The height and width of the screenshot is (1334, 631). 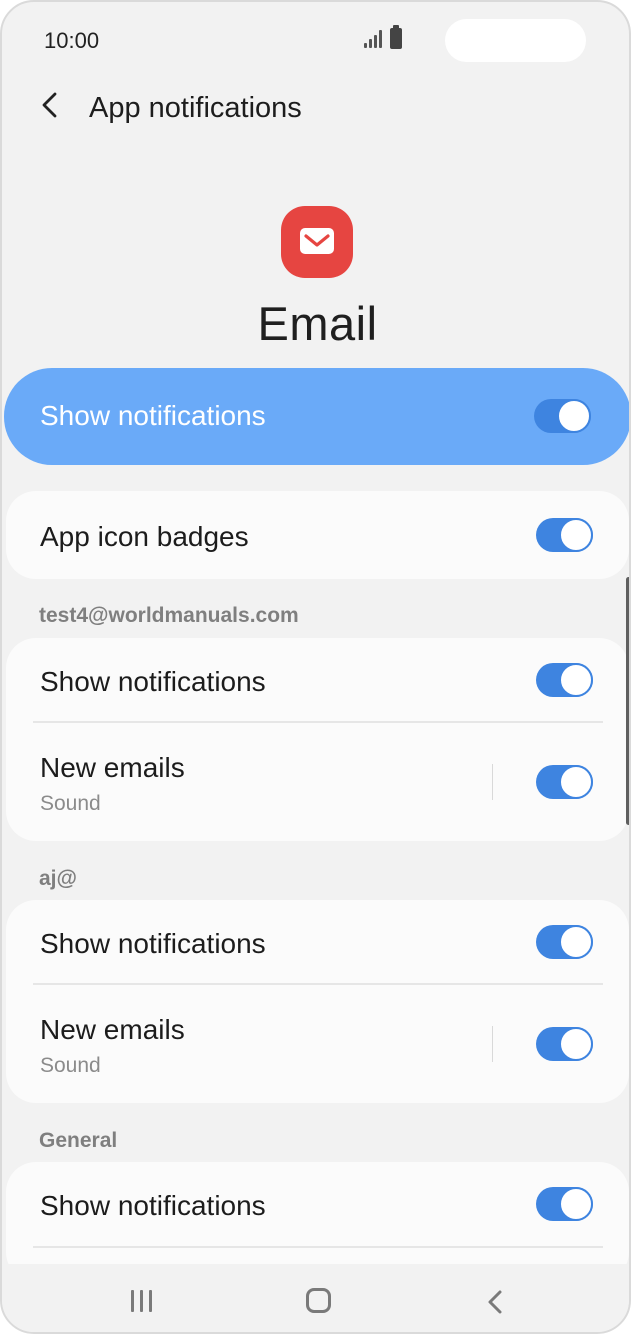 I want to click on app-icon-badges-row: App icon badges, so click(x=317, y=535).